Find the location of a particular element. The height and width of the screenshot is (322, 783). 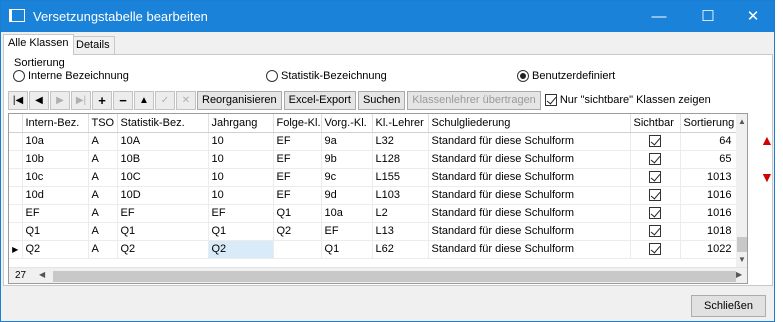

class-teacher-transfer-button: Klassenlehrer übertragen is located at coordinates (474, 100).